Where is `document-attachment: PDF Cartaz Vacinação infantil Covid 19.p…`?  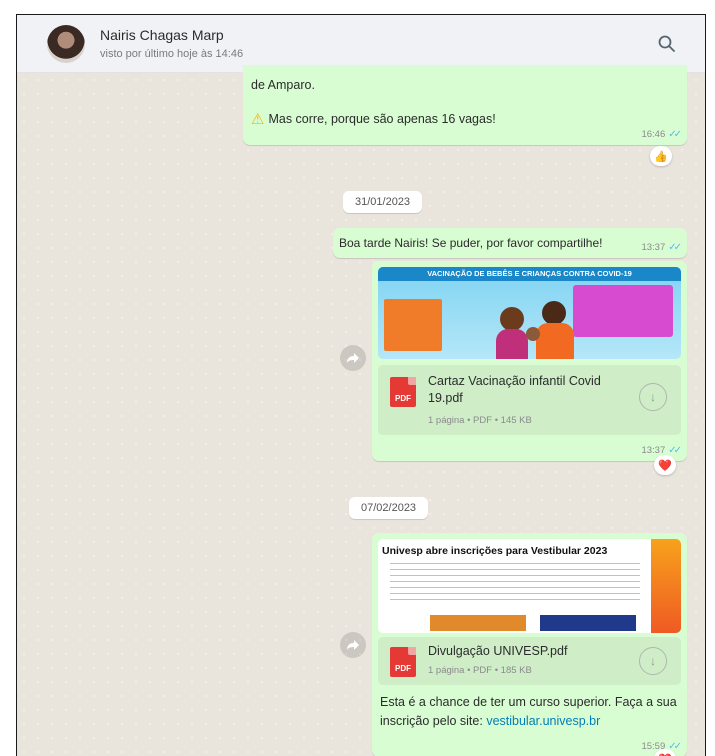 document-attachment: PDF Cartaz Vacinação infantil Covid 19.p… is located at coordinates (529, 400).